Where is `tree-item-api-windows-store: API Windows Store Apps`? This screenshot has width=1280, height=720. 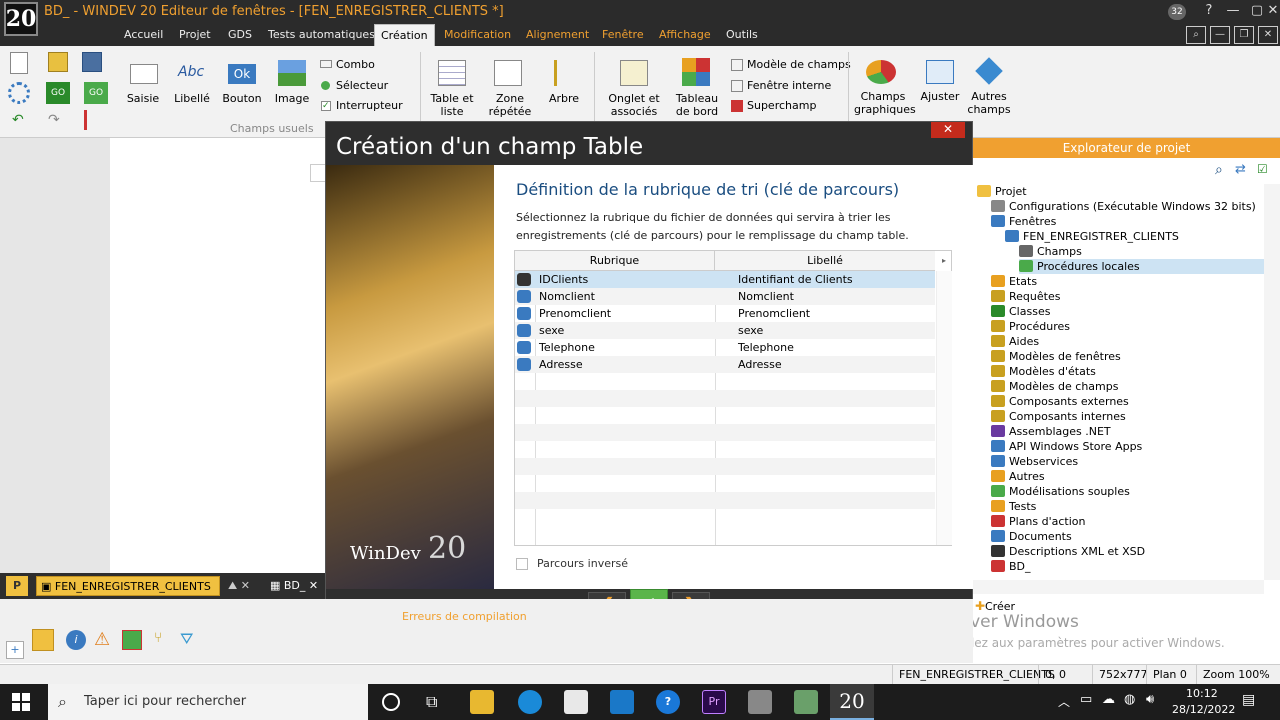 tree-item-api-windows-store: API Windows Store Apps is located at coordinates (1066, 446).